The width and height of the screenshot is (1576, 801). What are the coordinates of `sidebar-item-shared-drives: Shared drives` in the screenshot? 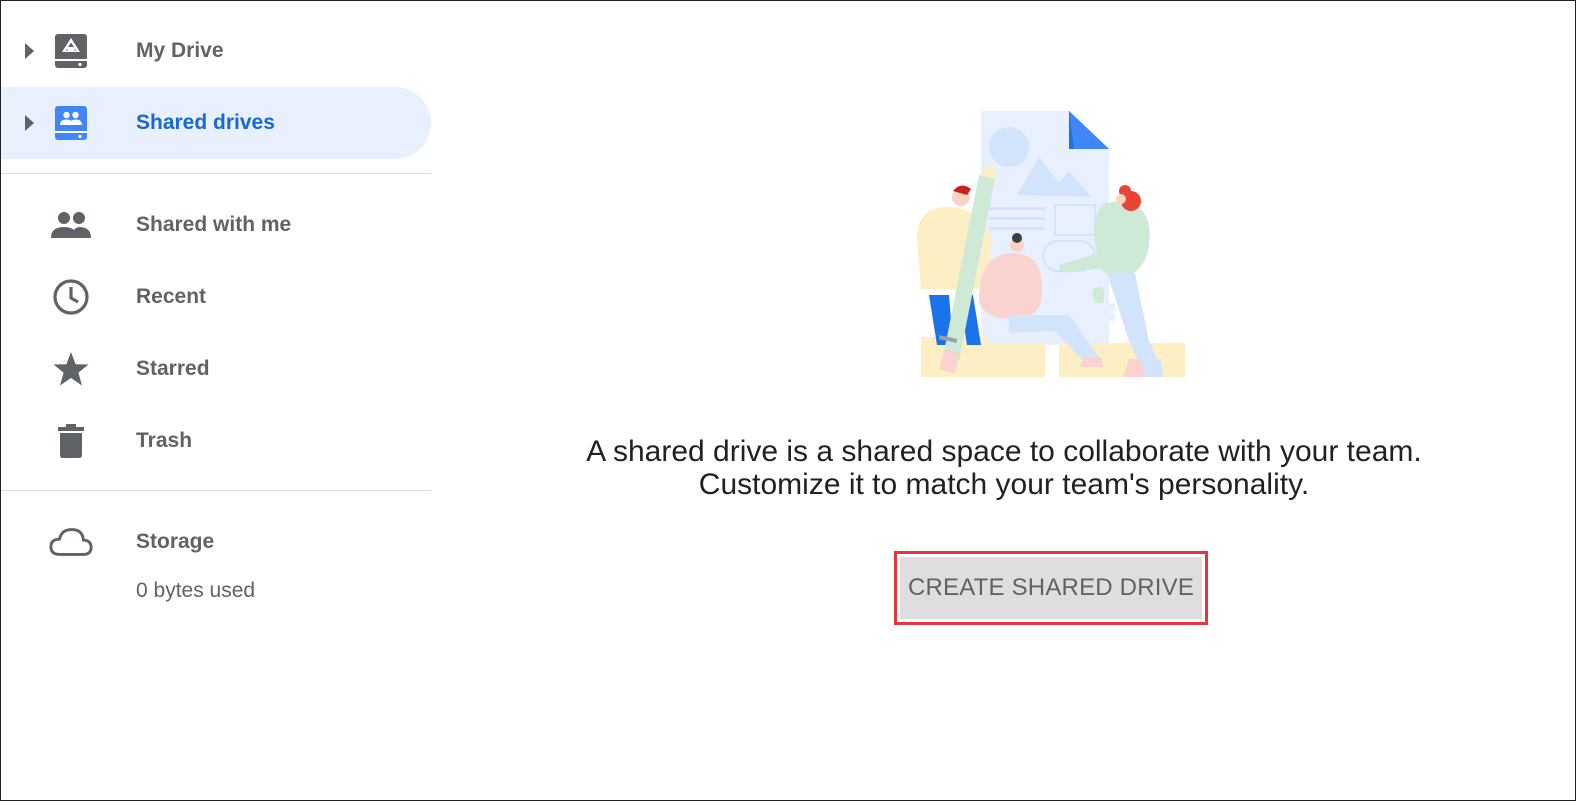 It's located at (216, 123).